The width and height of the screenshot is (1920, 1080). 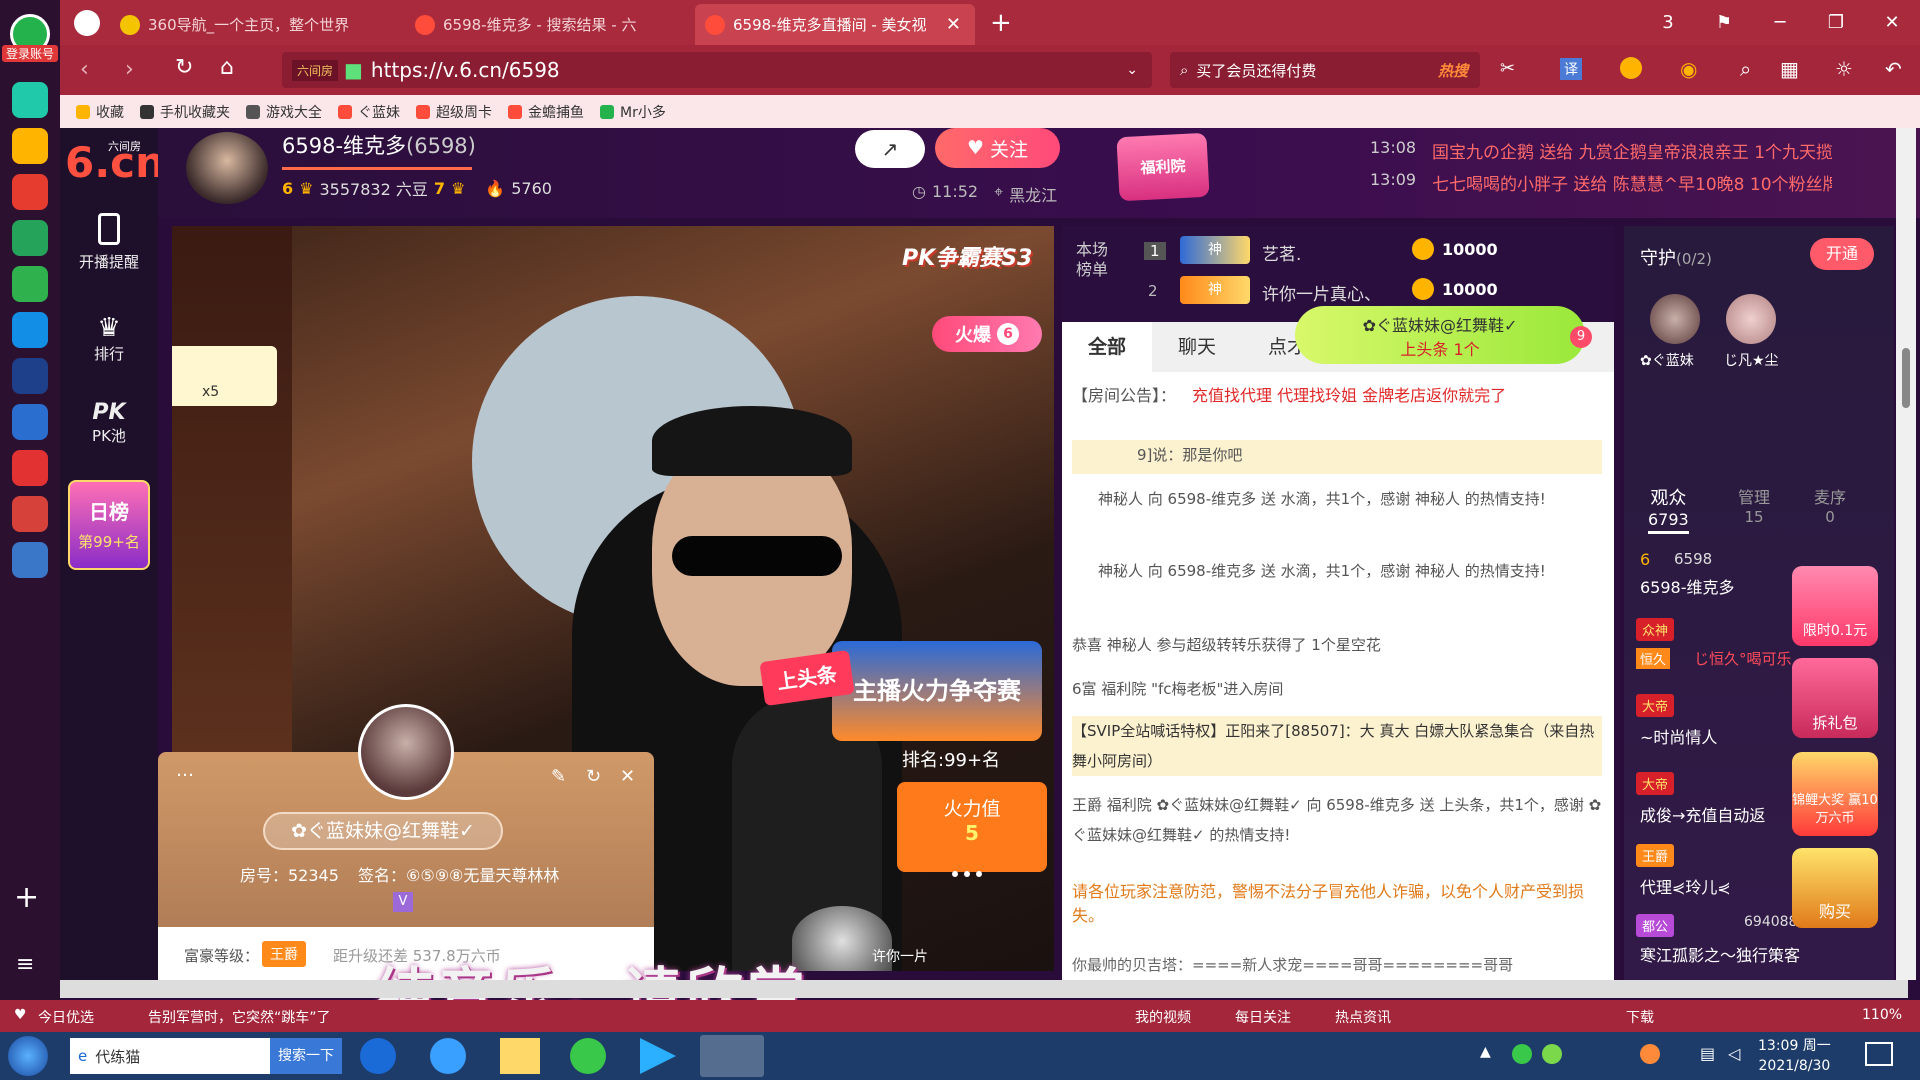 I want to click on news-link: 告别军营时，它突然“跳车”了, so click(x=239, y=1017).